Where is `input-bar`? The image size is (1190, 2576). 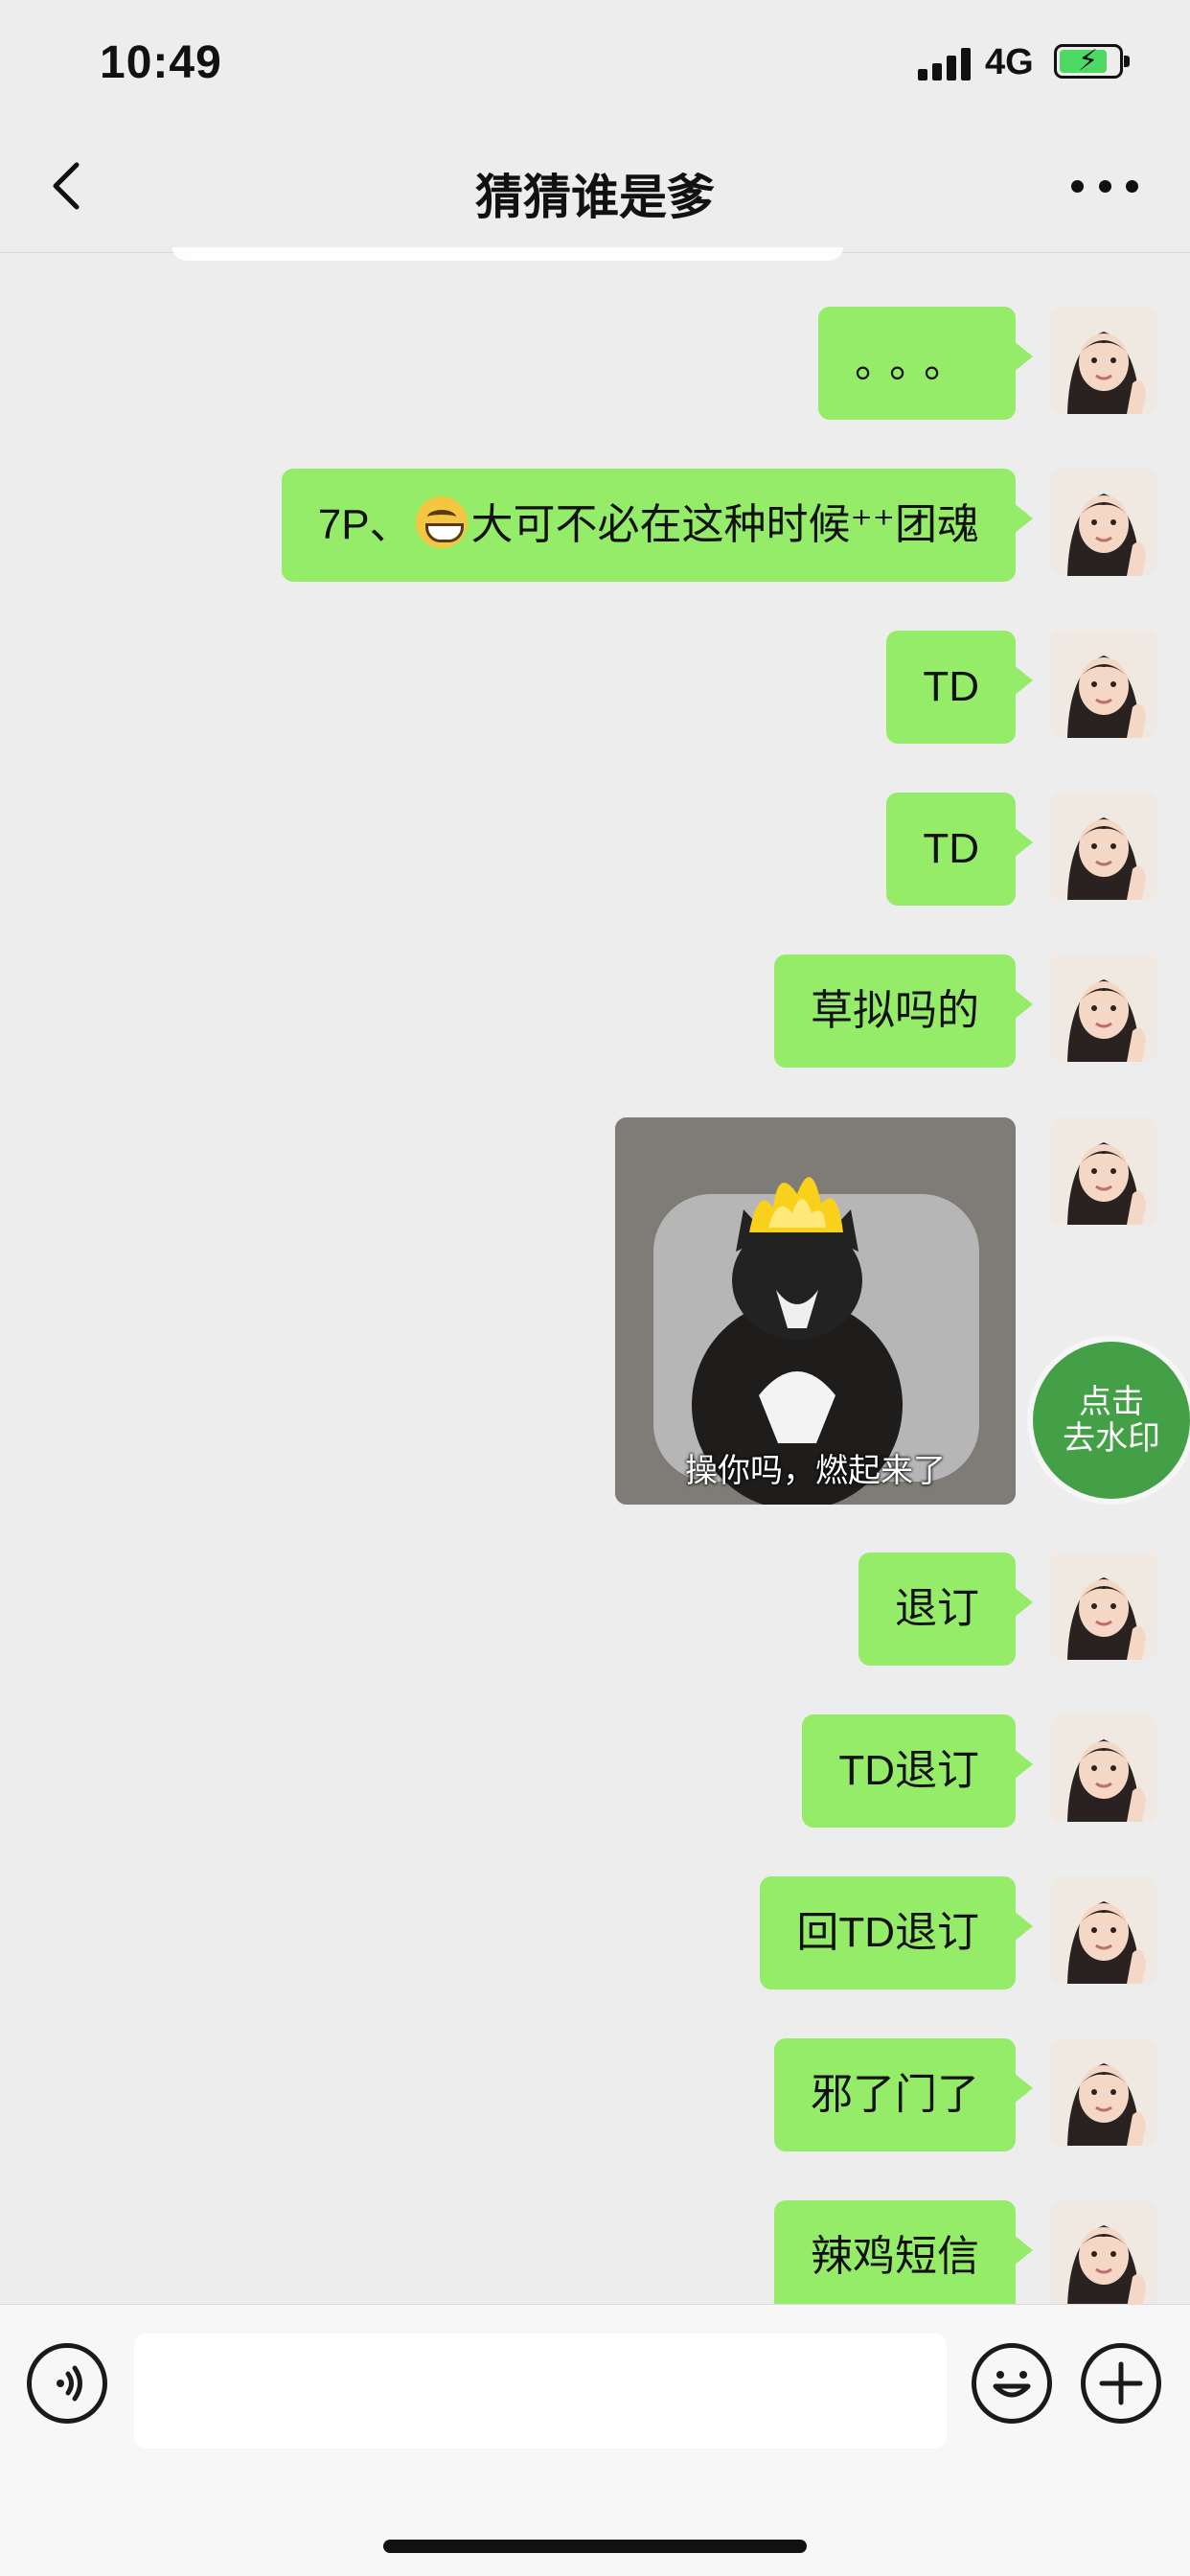 input-bar is located at coordinates (595, 2440).